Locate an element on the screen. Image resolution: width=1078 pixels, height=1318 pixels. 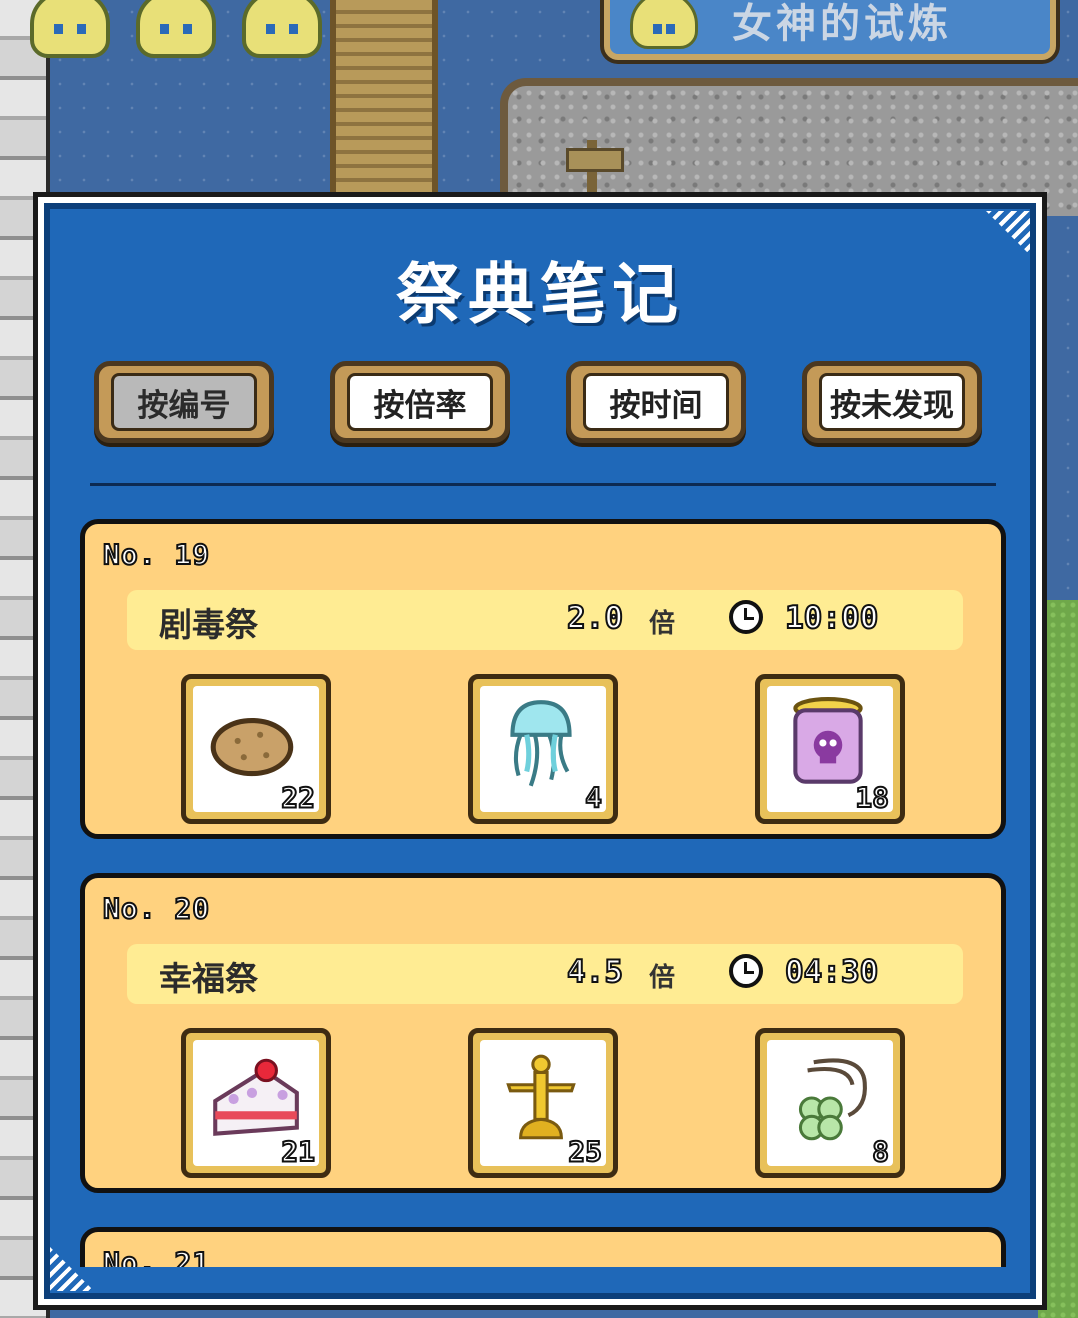
clover-necklace-icon is located at coordinates (832, 1099).